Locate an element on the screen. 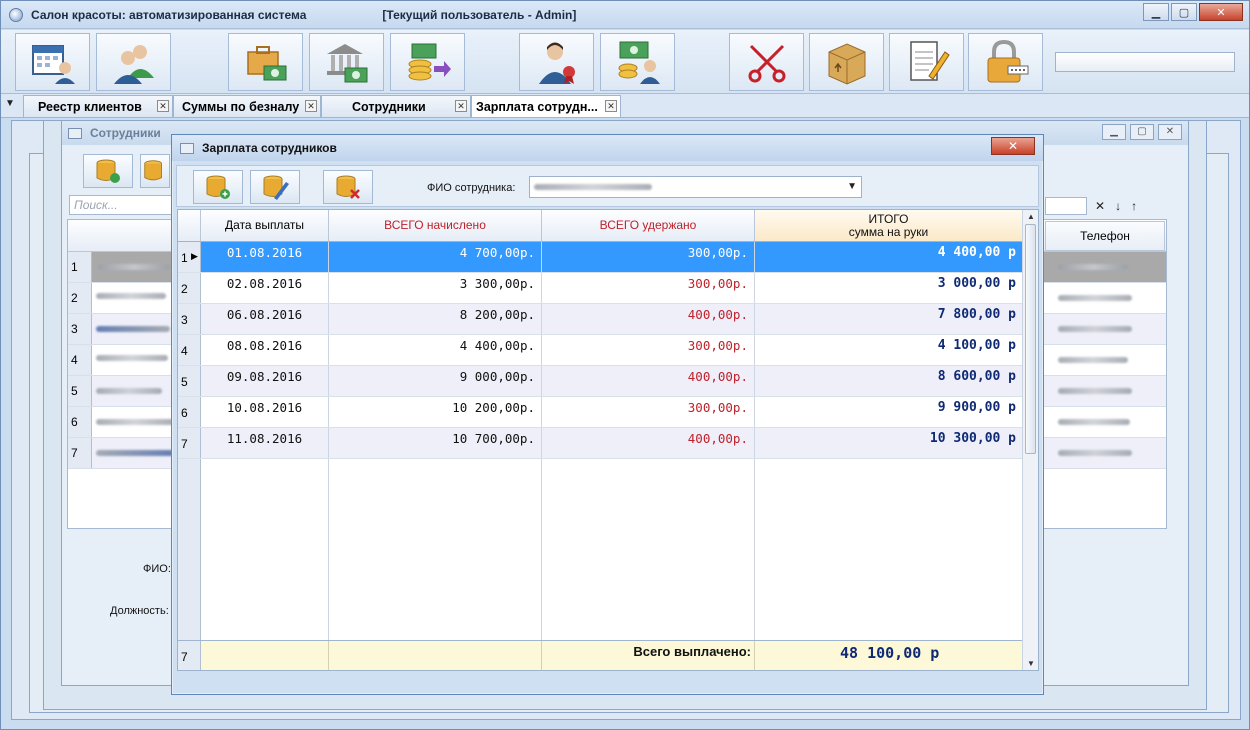  employees-window-controls: ▁ ▢ ✕ is located at coordinates (1142, 132).